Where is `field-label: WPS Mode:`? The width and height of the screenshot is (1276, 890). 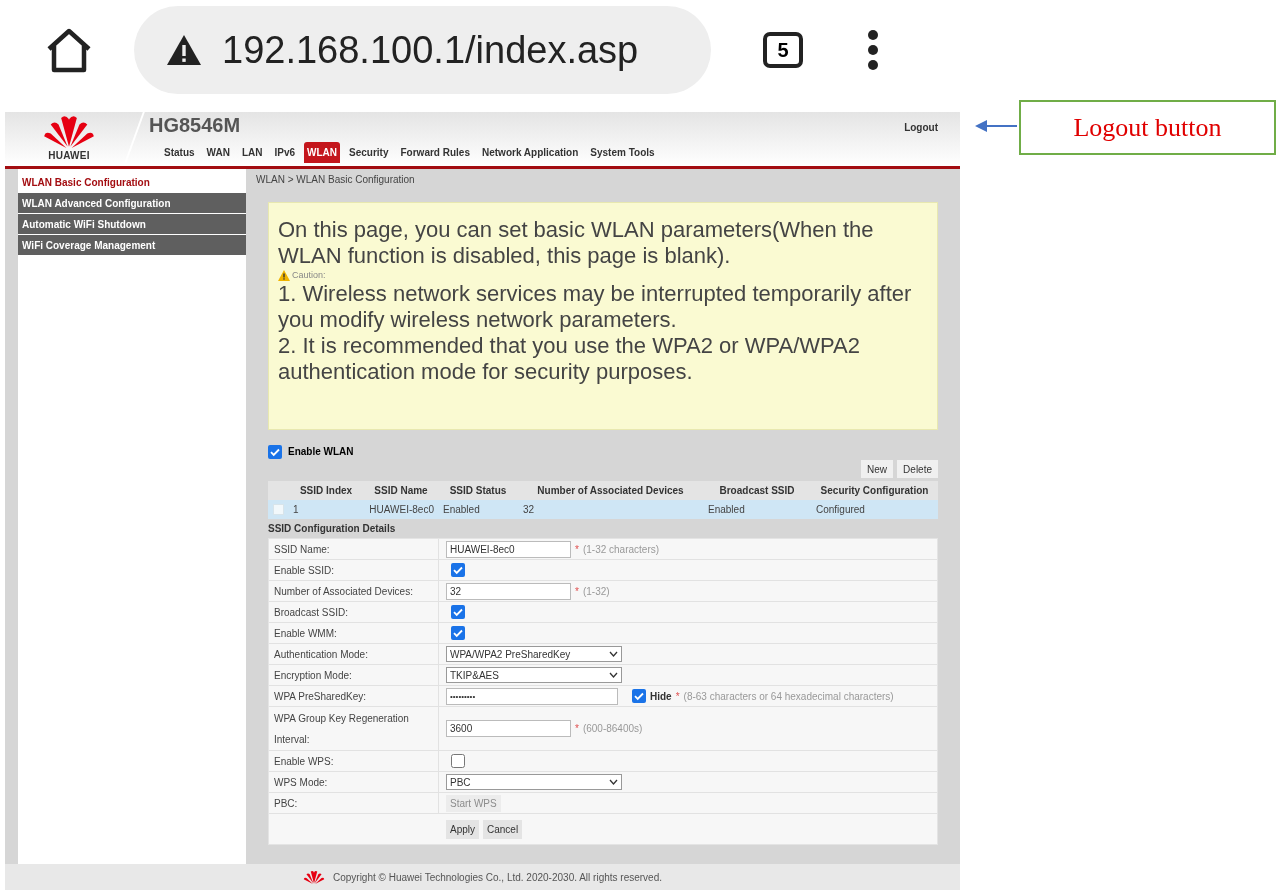
field-label: WPS Mode: is located at coordinates (301, 782).